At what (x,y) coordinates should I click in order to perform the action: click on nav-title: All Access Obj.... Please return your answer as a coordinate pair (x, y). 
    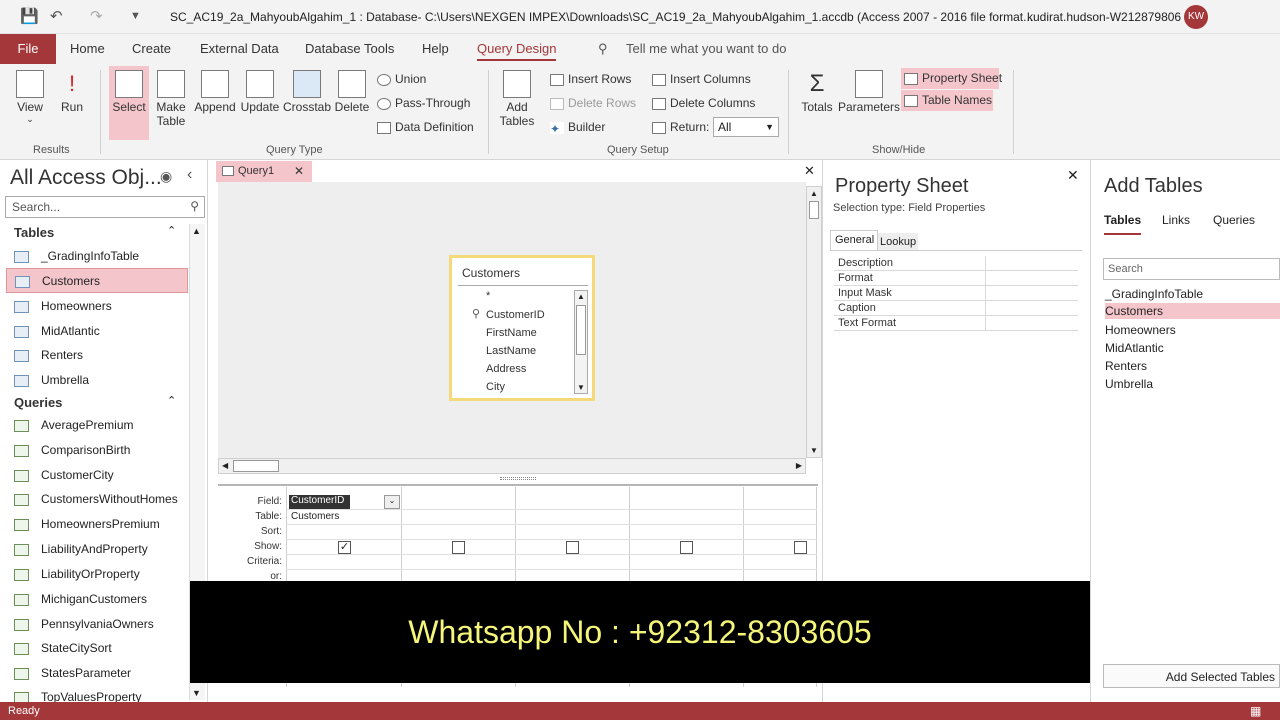
    Looking at the image, I should click on (86, 178).